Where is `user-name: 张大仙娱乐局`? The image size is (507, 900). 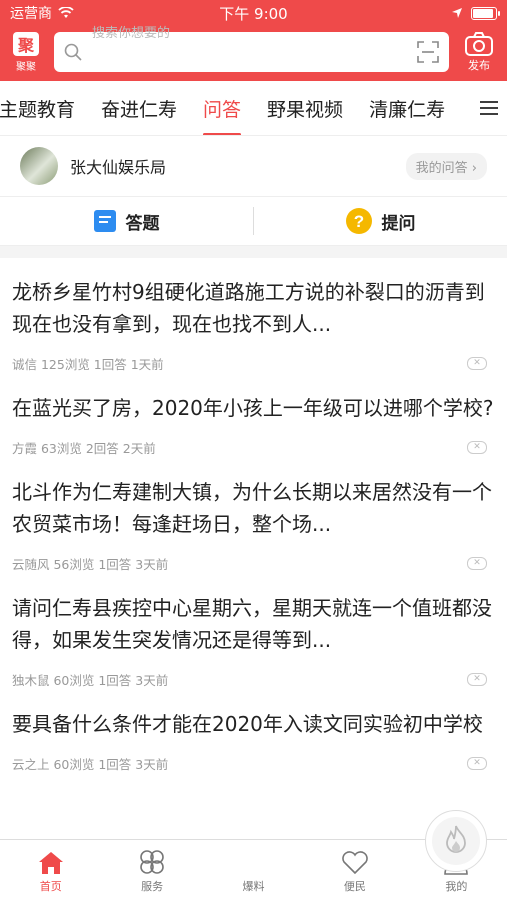
user-name: 张大仙娱乐局 is located at coordinates (118, 167).